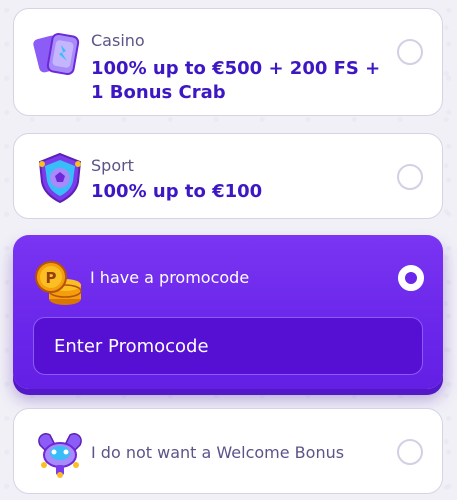  I want to click on casino-offer-text: 100% up to €500 + 200 FS + 1 Bonus Crab, so click(241, 81).